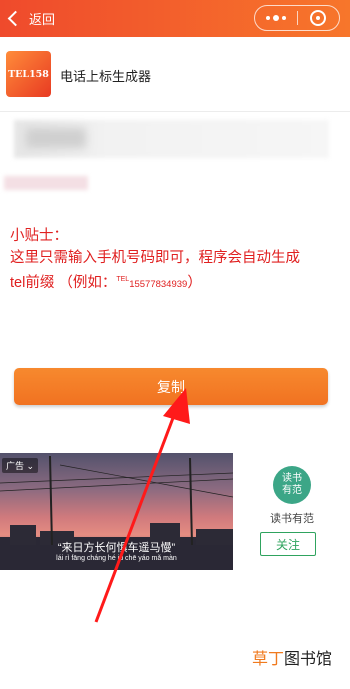 Image resolution: width=350 pixels, height=689 pixels. I want to click on watermark: 草丁图书馆, so click(292, 659).